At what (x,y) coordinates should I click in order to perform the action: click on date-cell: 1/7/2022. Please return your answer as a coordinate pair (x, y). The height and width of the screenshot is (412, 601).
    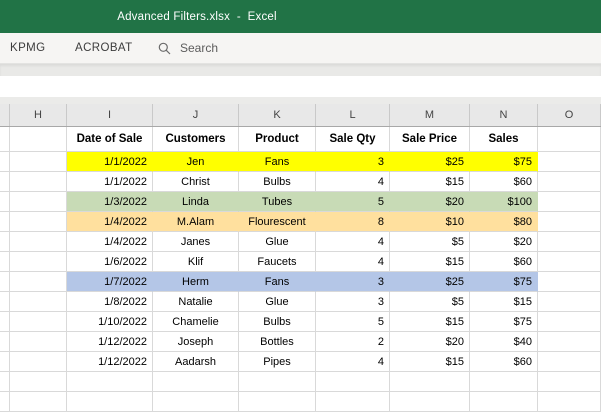
    Looking at the image, I should click on (110, 282).